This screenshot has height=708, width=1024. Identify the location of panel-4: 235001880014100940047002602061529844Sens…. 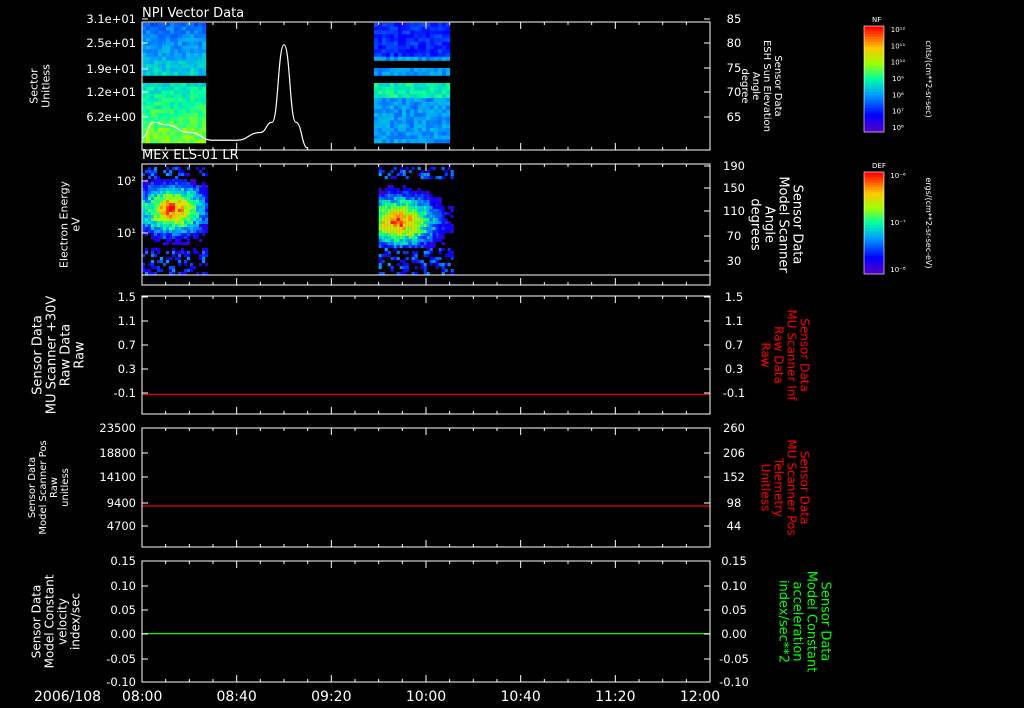
(419, 484).